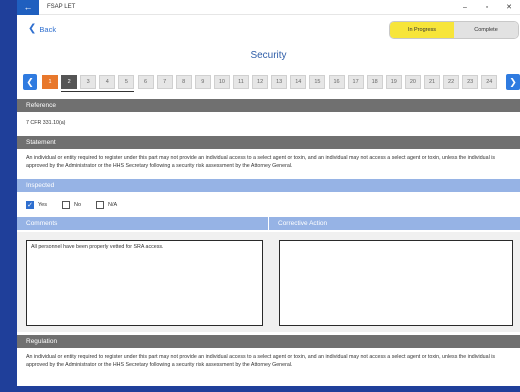 This screenshot has width=520, height=392. I want to click on chevron-left-icon: ❮, so click(32, 28).